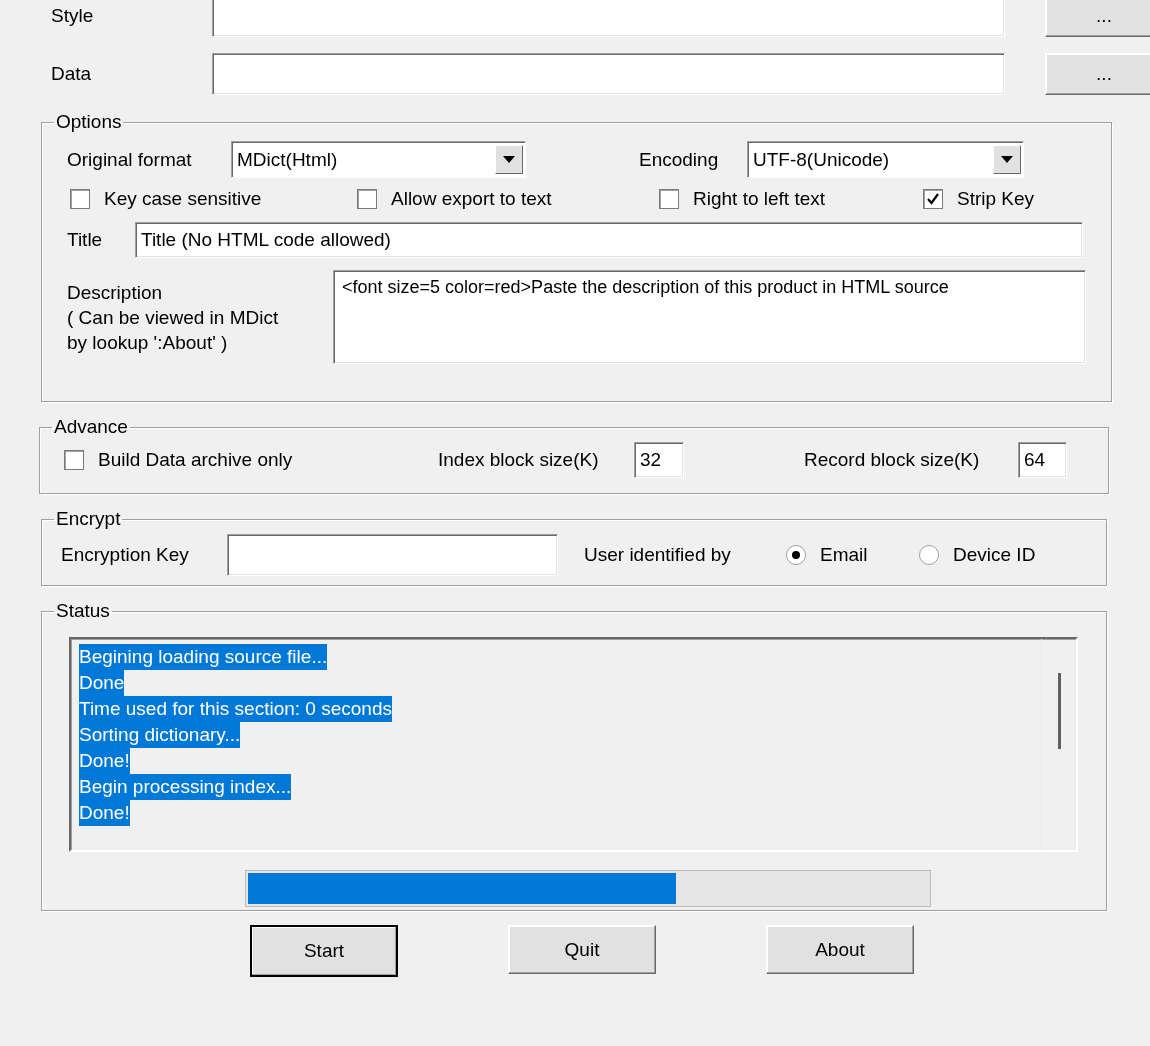 The image size is (1150, 1046). What do you see at coordinates (72, 74) in the screenshot?
I see `field-label: Data` at bounding box center [72, 74].